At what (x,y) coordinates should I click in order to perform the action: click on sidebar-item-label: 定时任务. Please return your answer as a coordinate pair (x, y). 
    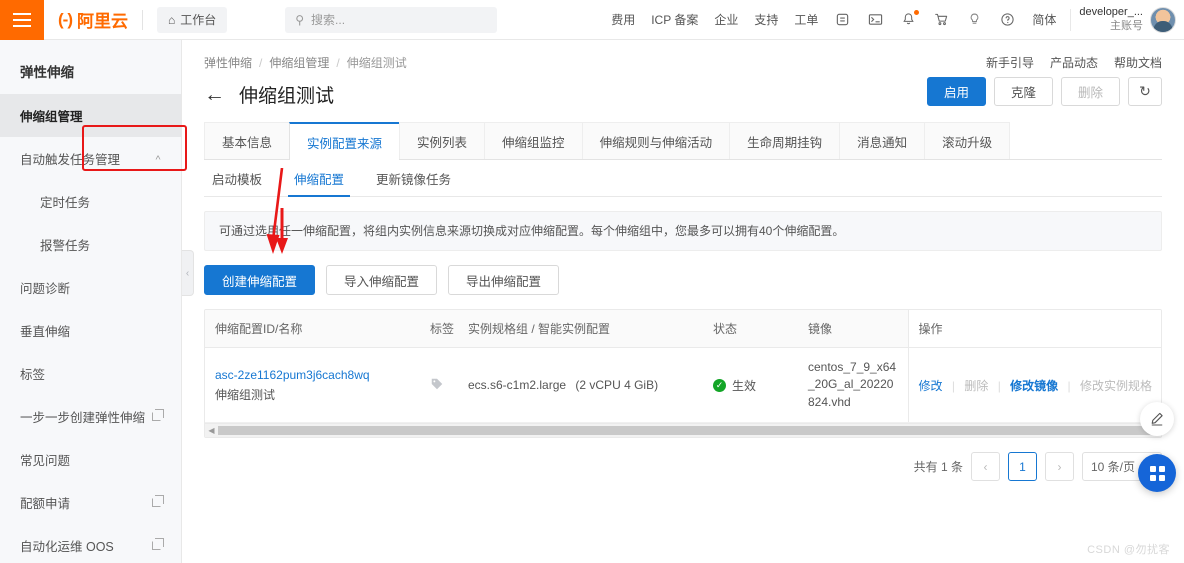
    Looking at the image, I should click on (65, 203).